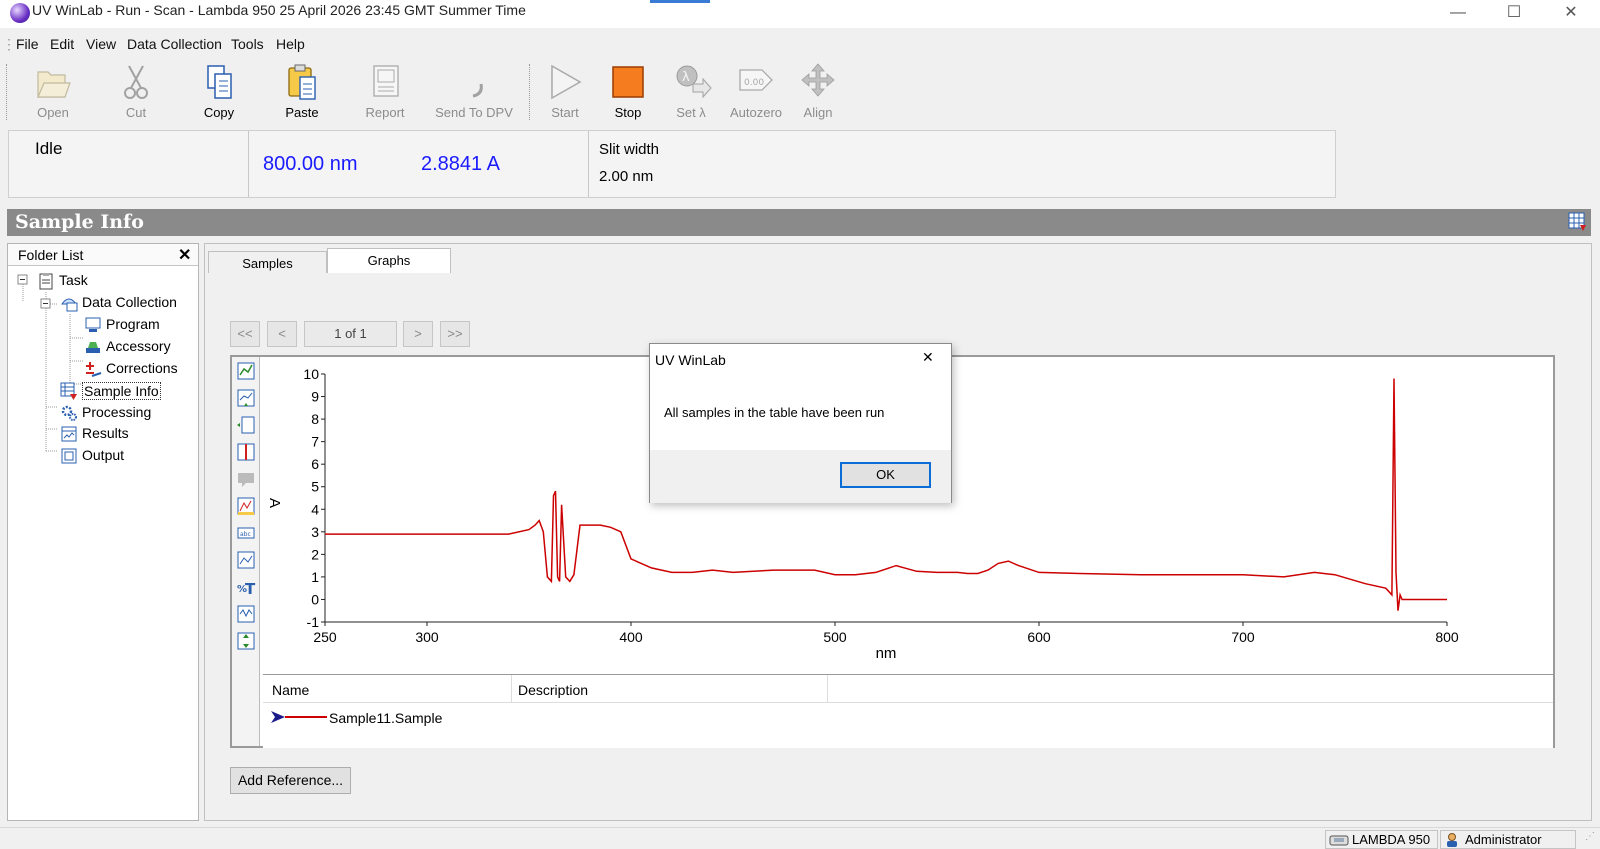 This screenshot has width=1600, height=849. I want to click on user-icon, so click(1452, 840).